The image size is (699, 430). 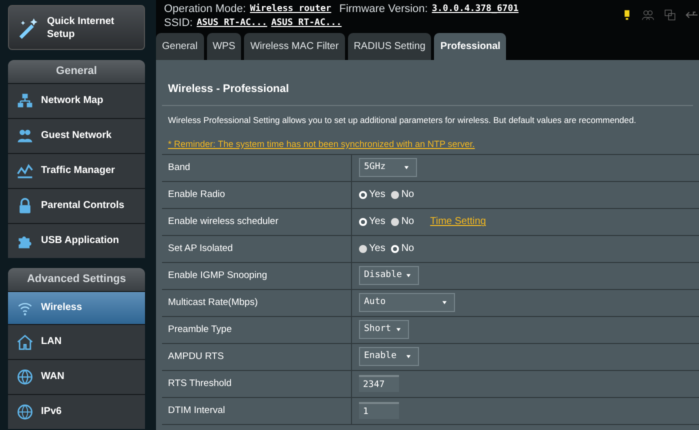 What do you see at coordinates (389, 276) in the screenshot?
I see `dropdown: Disable` at bounding box center [389, 276].